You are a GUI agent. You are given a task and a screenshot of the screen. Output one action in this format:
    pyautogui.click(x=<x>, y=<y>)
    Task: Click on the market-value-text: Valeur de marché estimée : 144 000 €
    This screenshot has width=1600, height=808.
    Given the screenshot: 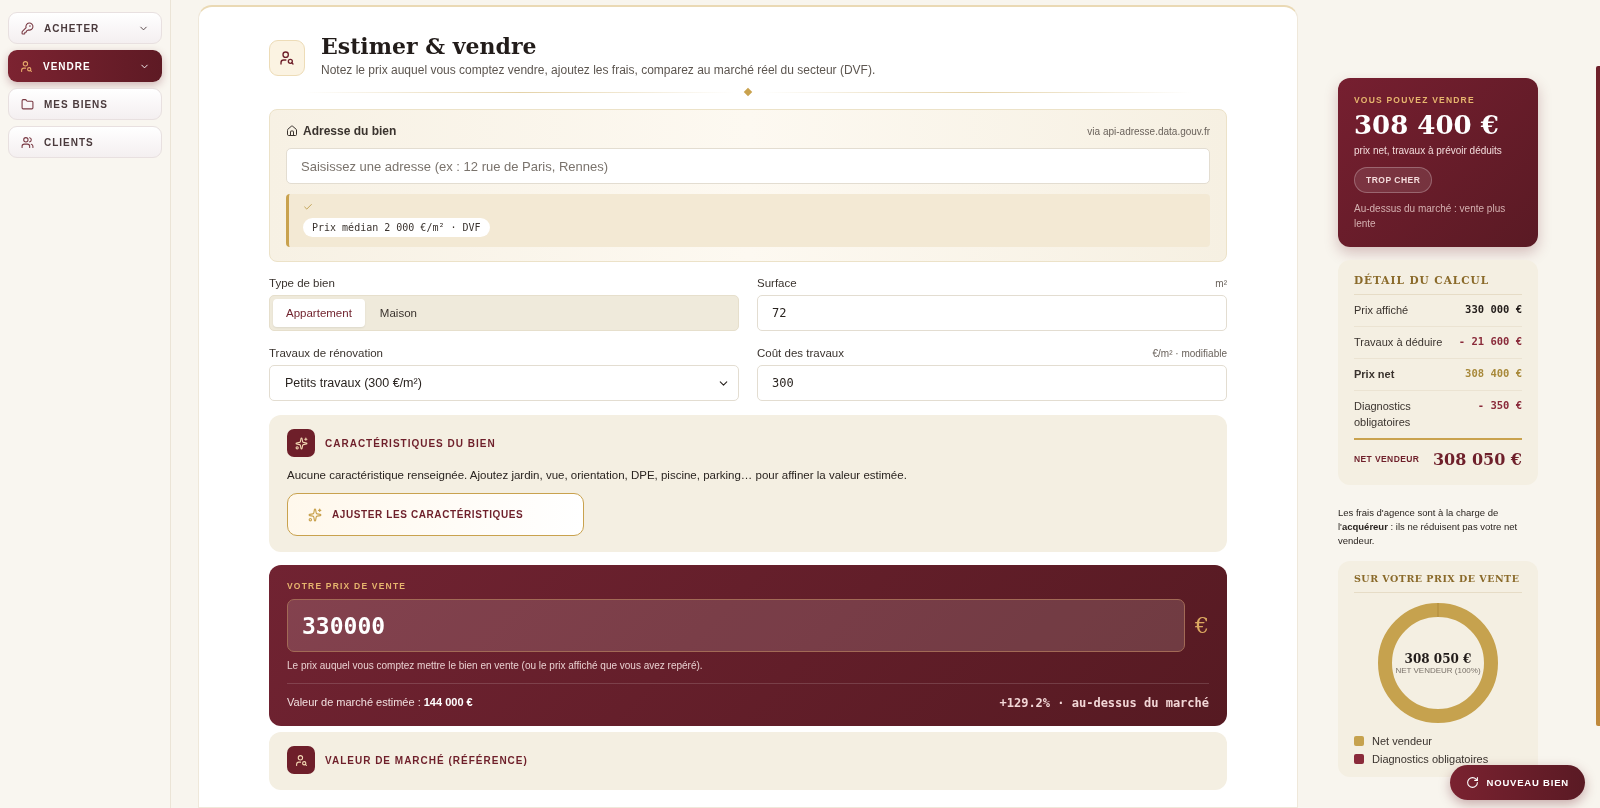 What is the action you would take?
    pyautogui.click(x=380, y=703)
    